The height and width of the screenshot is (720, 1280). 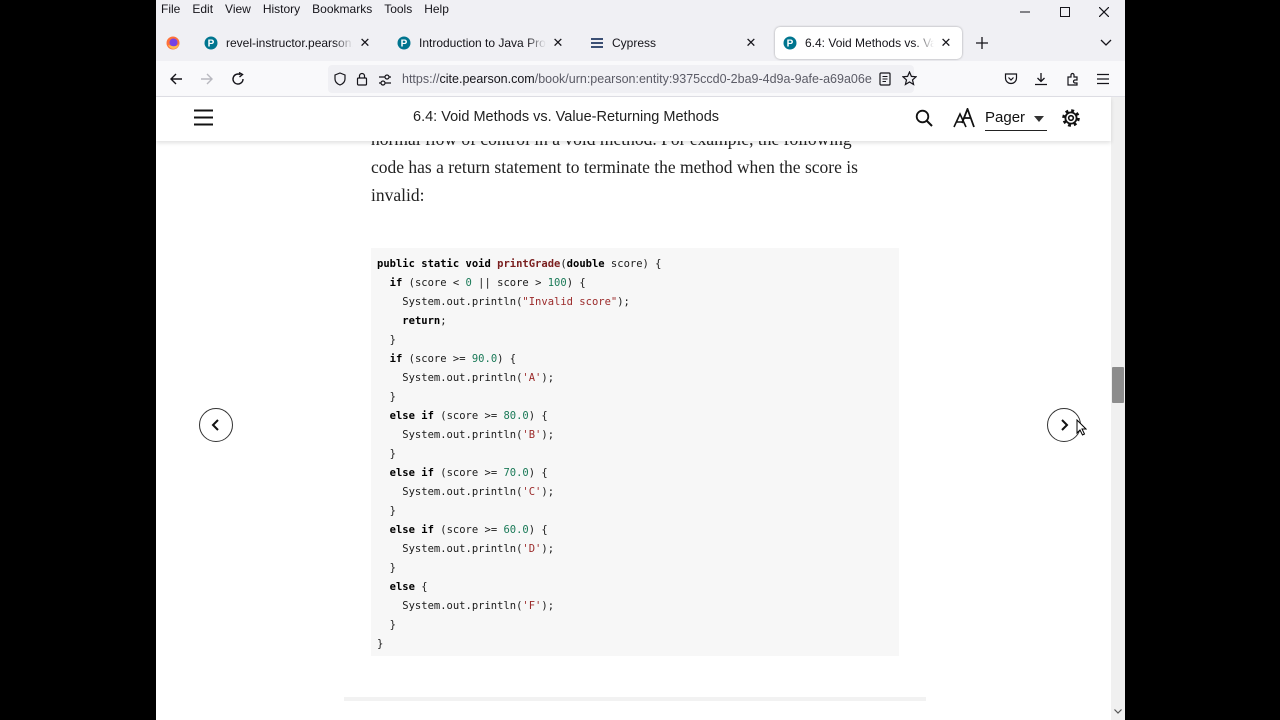 I want to click on article-footer, so click(x=635, y=699).